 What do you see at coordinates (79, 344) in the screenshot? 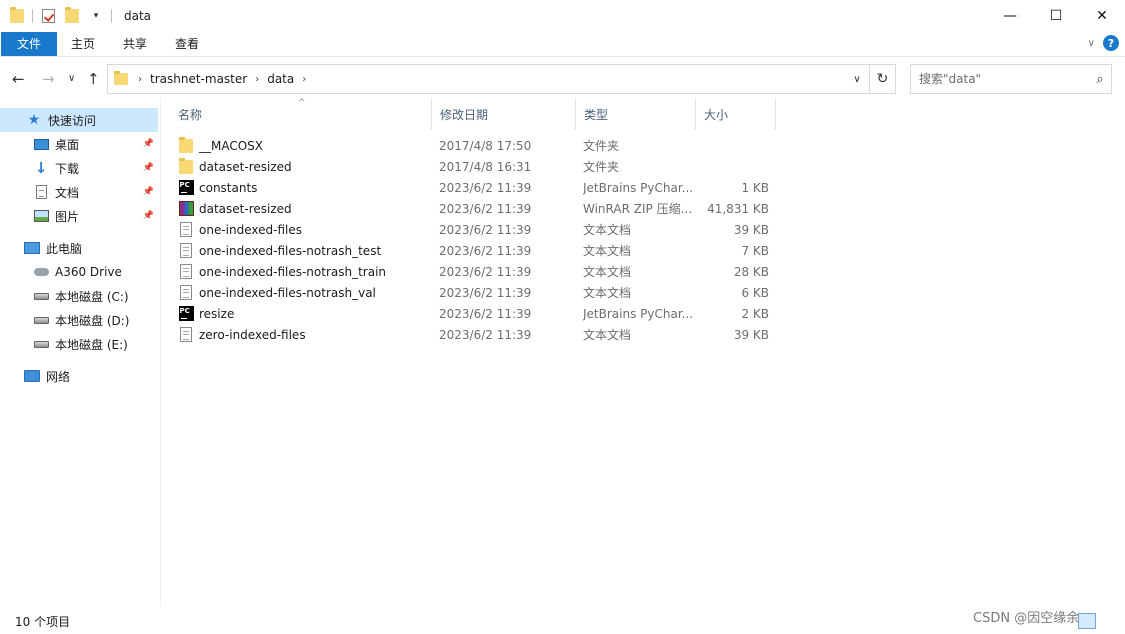
I see `sidebar-item-drive-e: 本地磁盘 (E:)` at bounding box center [79, 344].